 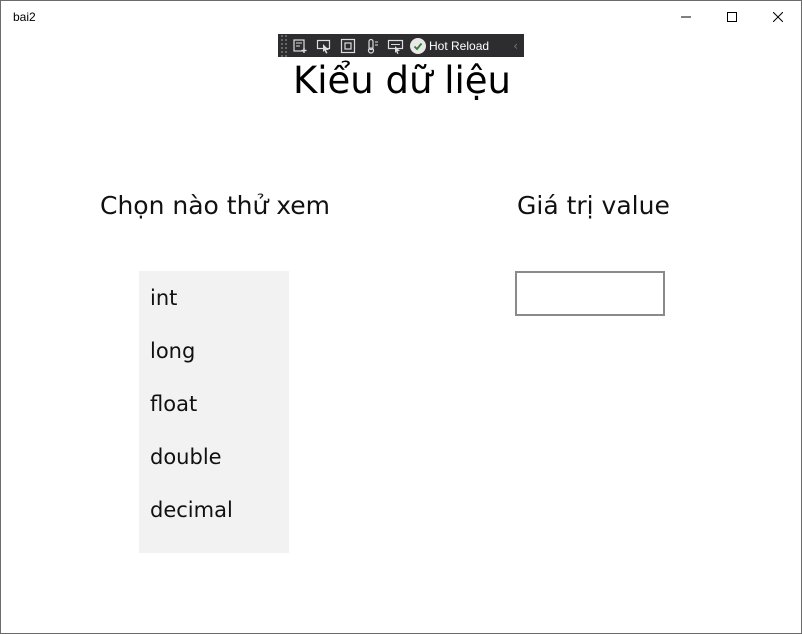 What do you see at coordinates (401, 17) in the screenshot?
I see `title-bar: bai2` at bounding box center [401, 17].